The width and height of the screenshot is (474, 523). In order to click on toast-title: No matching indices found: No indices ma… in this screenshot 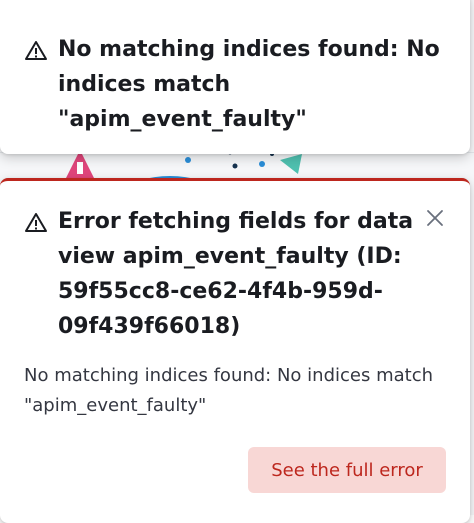, I will do `click(249, 84)`.